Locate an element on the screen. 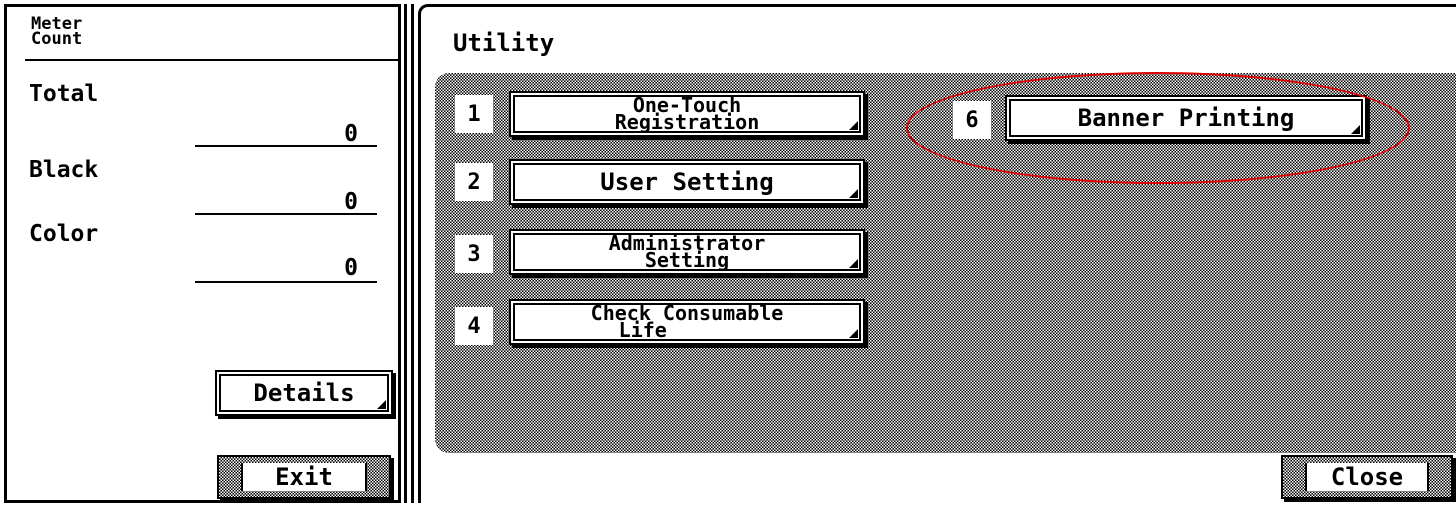 The height and width of the screenshot is (507, 1456). item-number-4: 4 is located at coordinates (474, 326).